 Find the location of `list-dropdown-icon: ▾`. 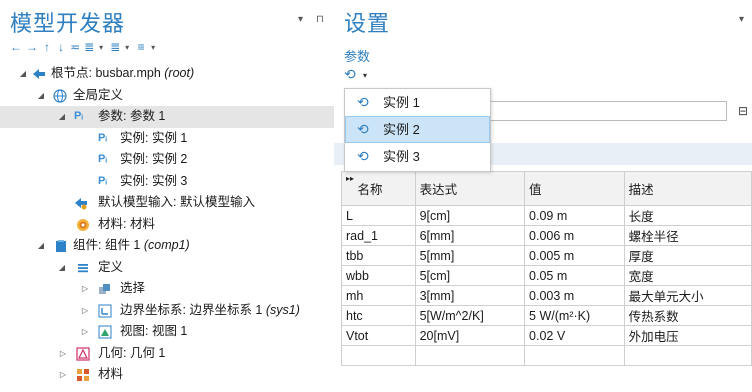

list-dropdown-icon: ▾ is located at coordinates (153, 47).